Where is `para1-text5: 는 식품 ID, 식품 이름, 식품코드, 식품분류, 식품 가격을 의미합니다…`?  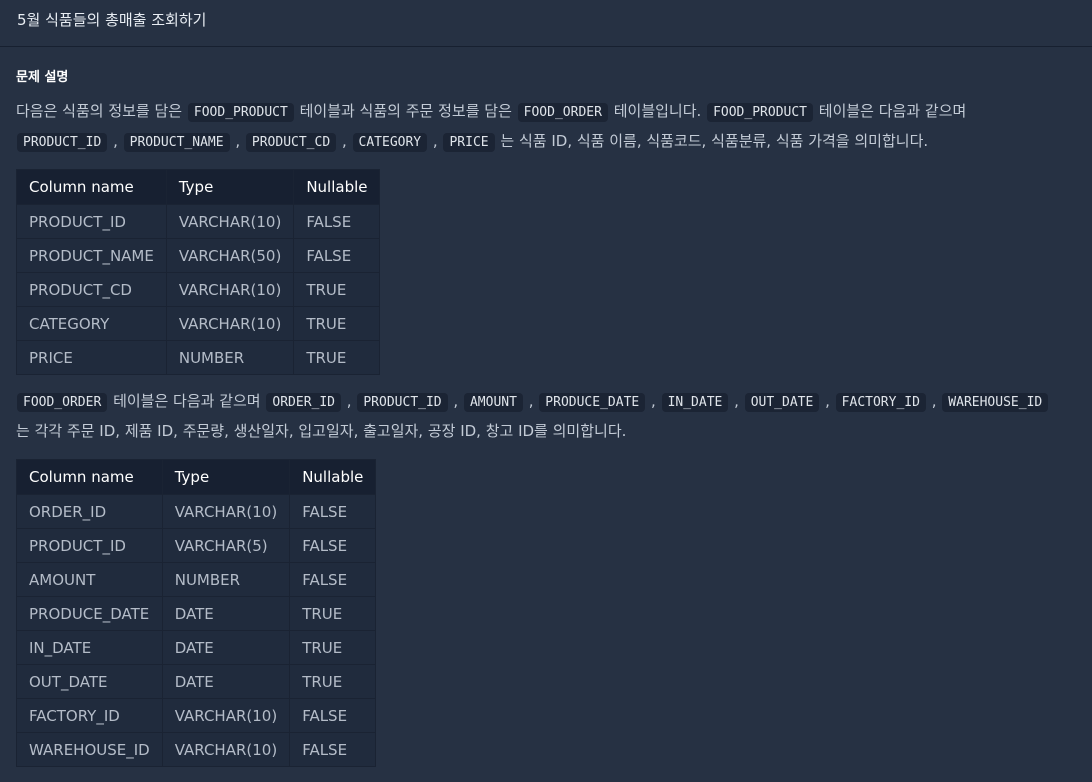
para1-text5: 는 식품 ID, 식품 이름, 식품코드, 식품분류, 식품 가격을 의미합니다… is located at coordinates (714, 141).